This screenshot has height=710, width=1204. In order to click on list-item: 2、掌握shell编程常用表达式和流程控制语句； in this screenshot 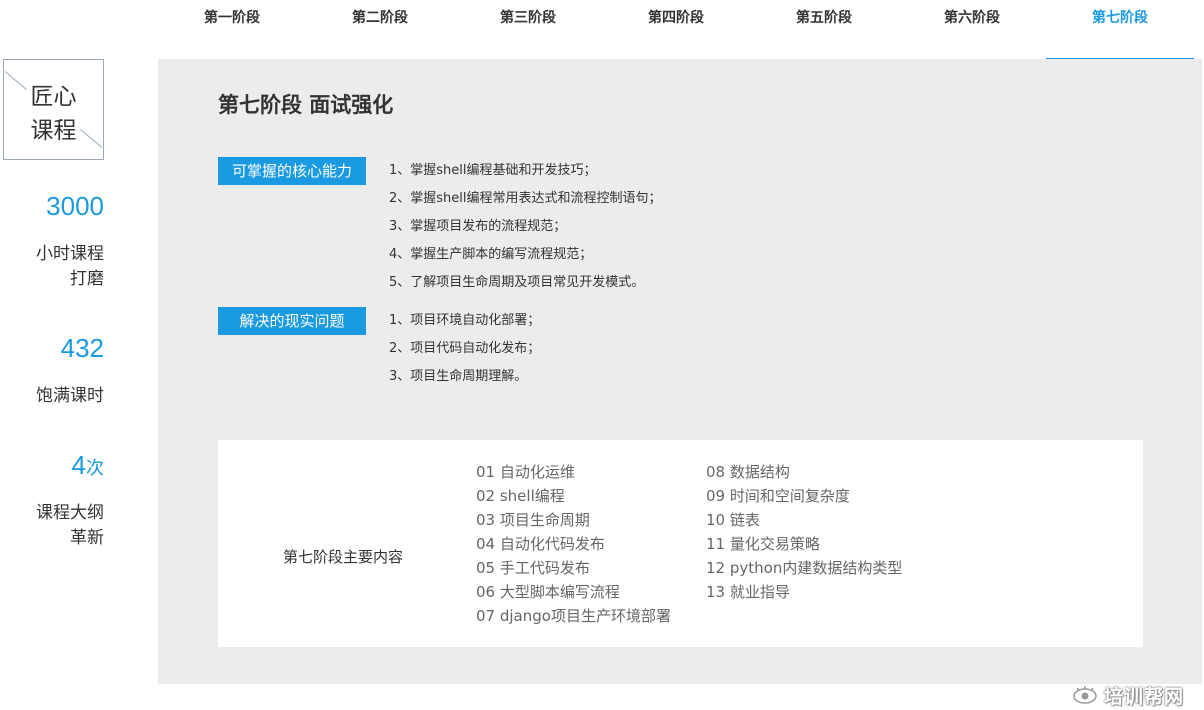, I will do `click(525, 198)`.